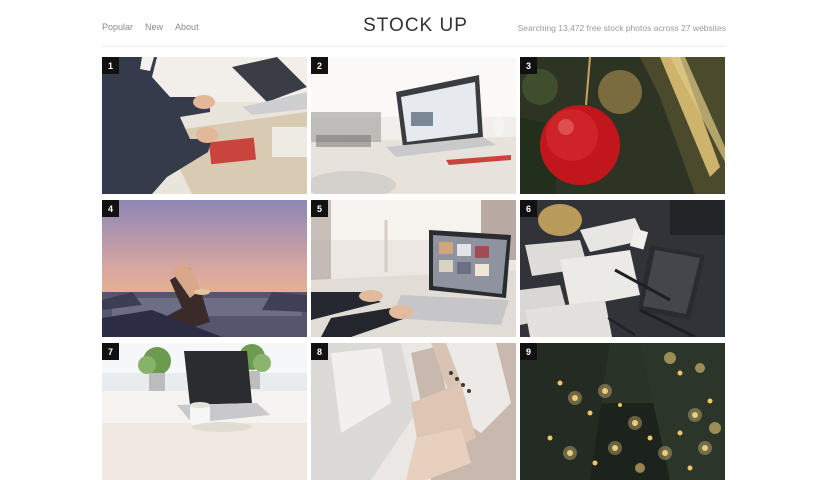 This screenshot has width=831, height=480. I want to click on photo-tile-4: 4, so click(204, 268).